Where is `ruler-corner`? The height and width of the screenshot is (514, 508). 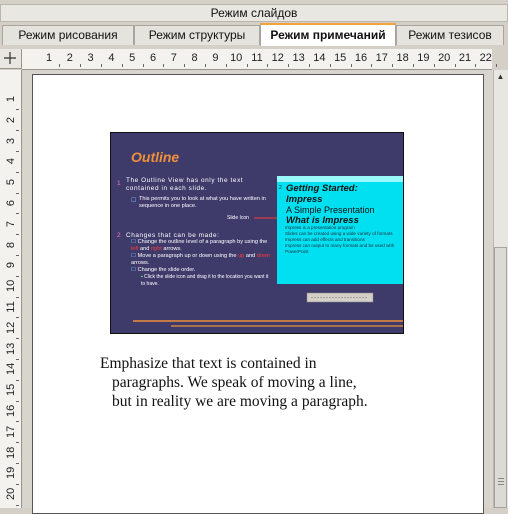
ruler-corner is located at coordinates (11, 59).